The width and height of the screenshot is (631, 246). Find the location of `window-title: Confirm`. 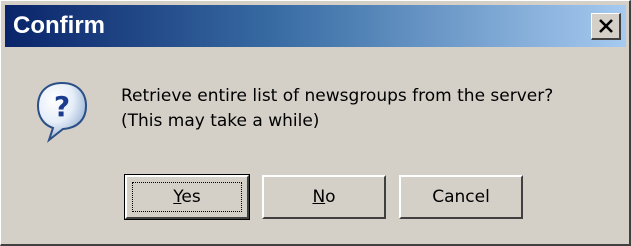

window-title: Confirm is located at coordinates (59, 25).